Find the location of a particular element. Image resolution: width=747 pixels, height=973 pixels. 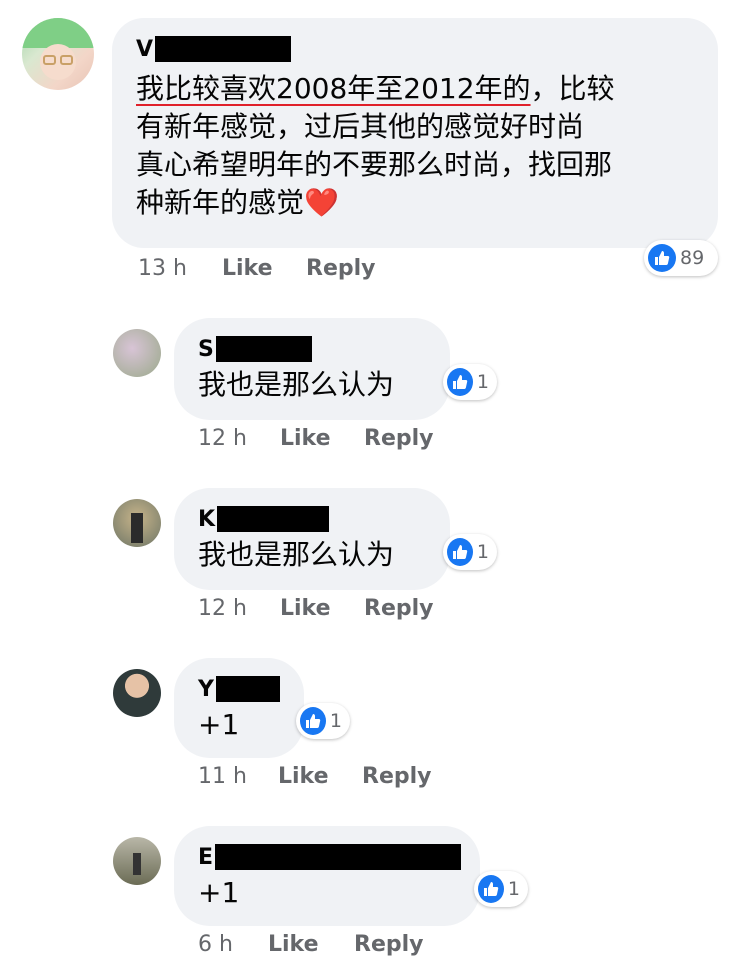

comment-bubble: S 我也是那么认为 is located at coordinates (312, 369).